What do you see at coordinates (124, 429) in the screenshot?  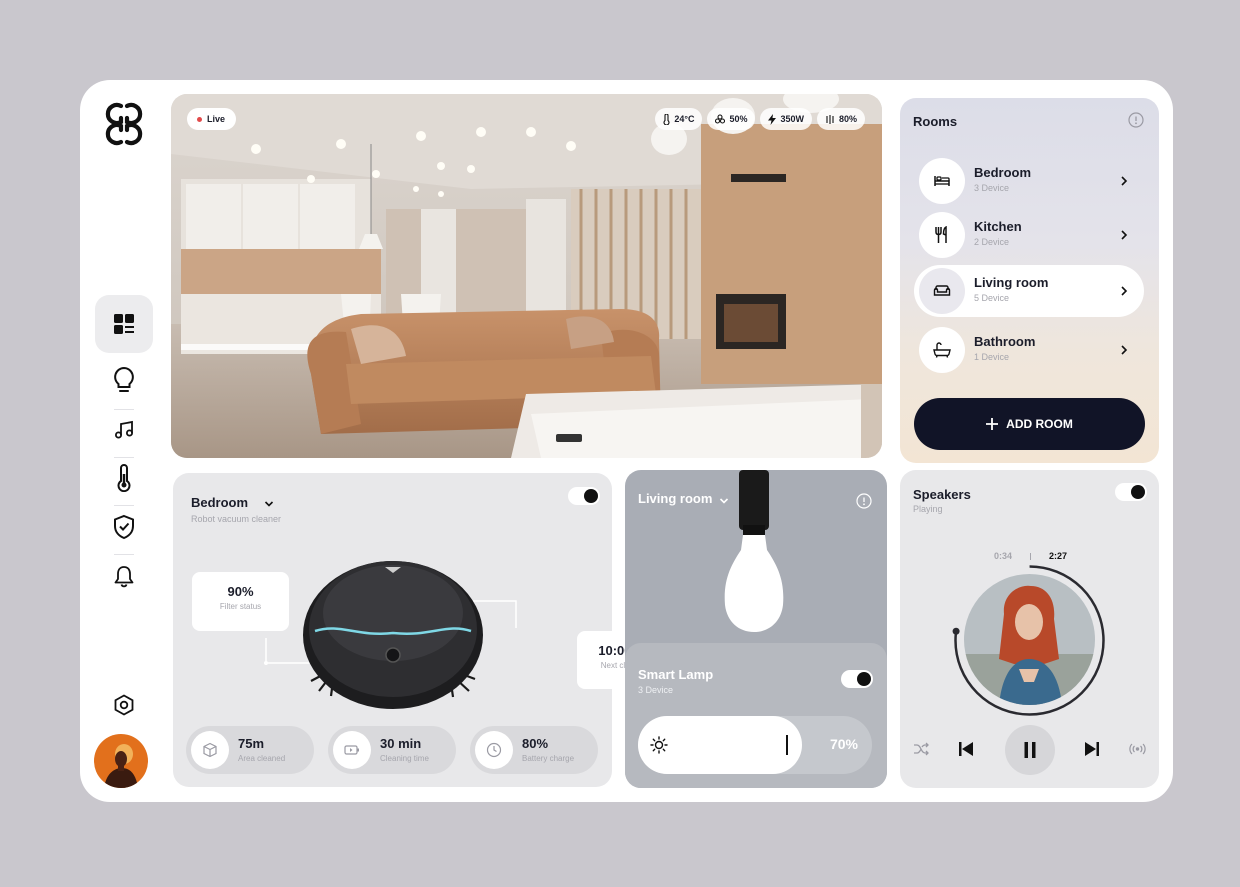 I see `music-note-icon` at bounding box center [124, 429].